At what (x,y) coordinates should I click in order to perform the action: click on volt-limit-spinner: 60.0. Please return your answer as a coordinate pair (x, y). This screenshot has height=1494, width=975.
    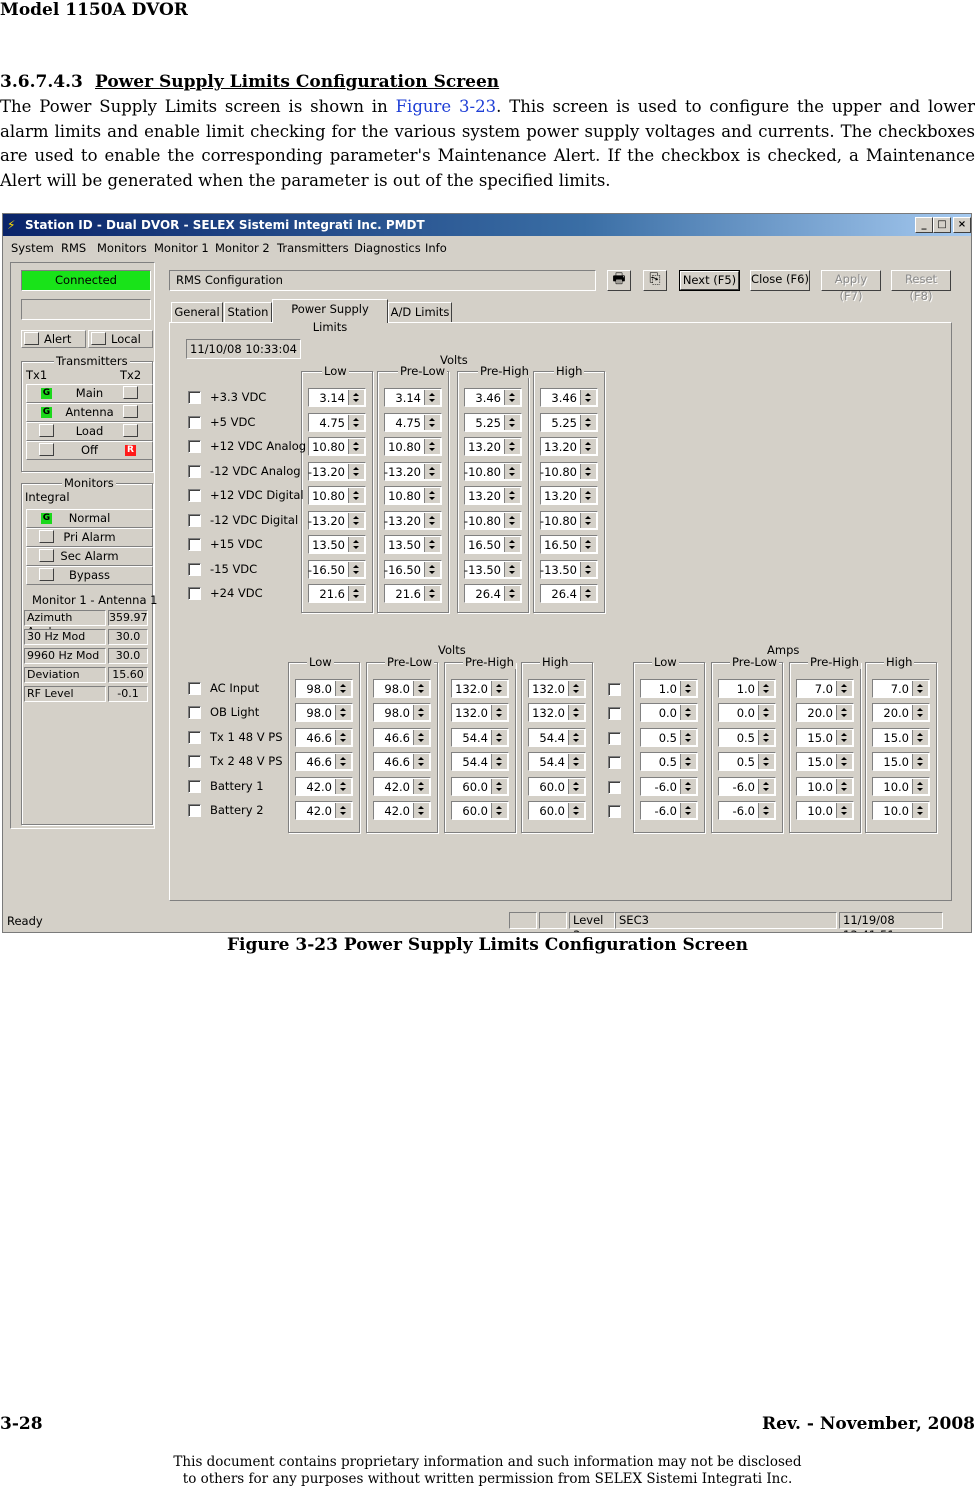
    Looking at the image, I should click on (480, 786).